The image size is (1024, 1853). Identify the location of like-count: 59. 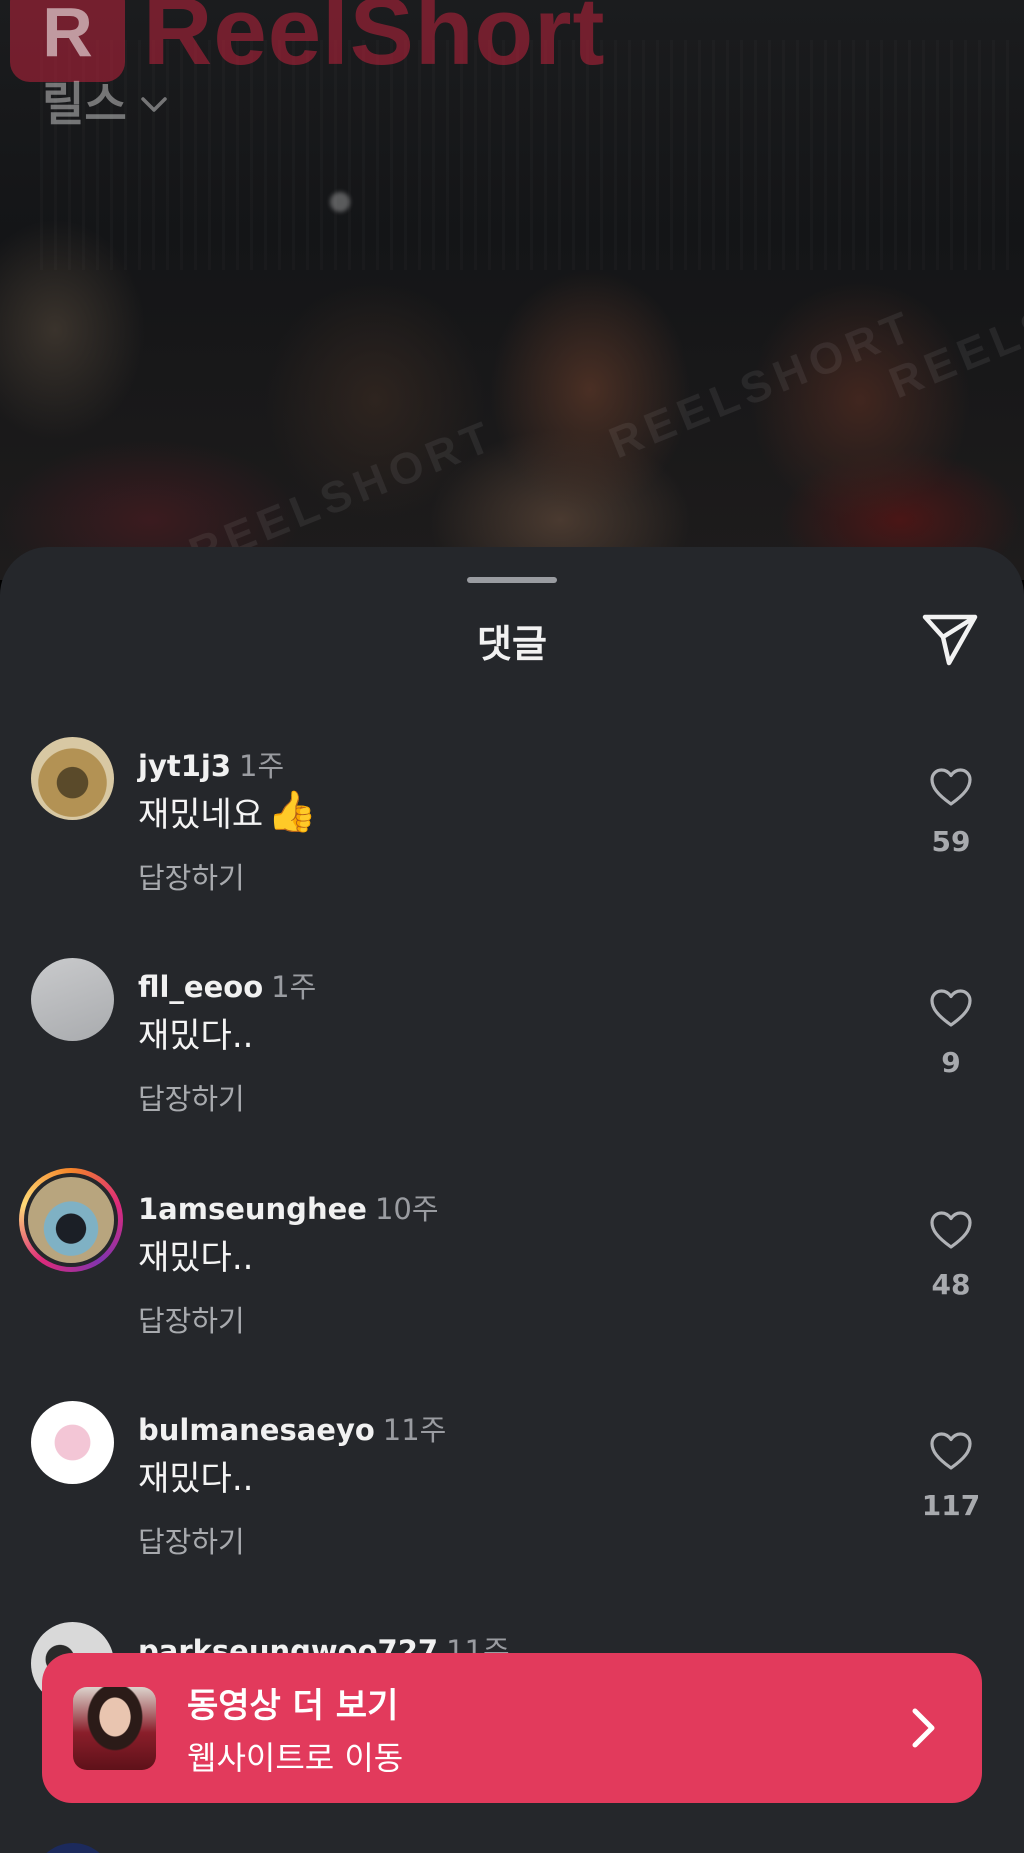
(951, 841).